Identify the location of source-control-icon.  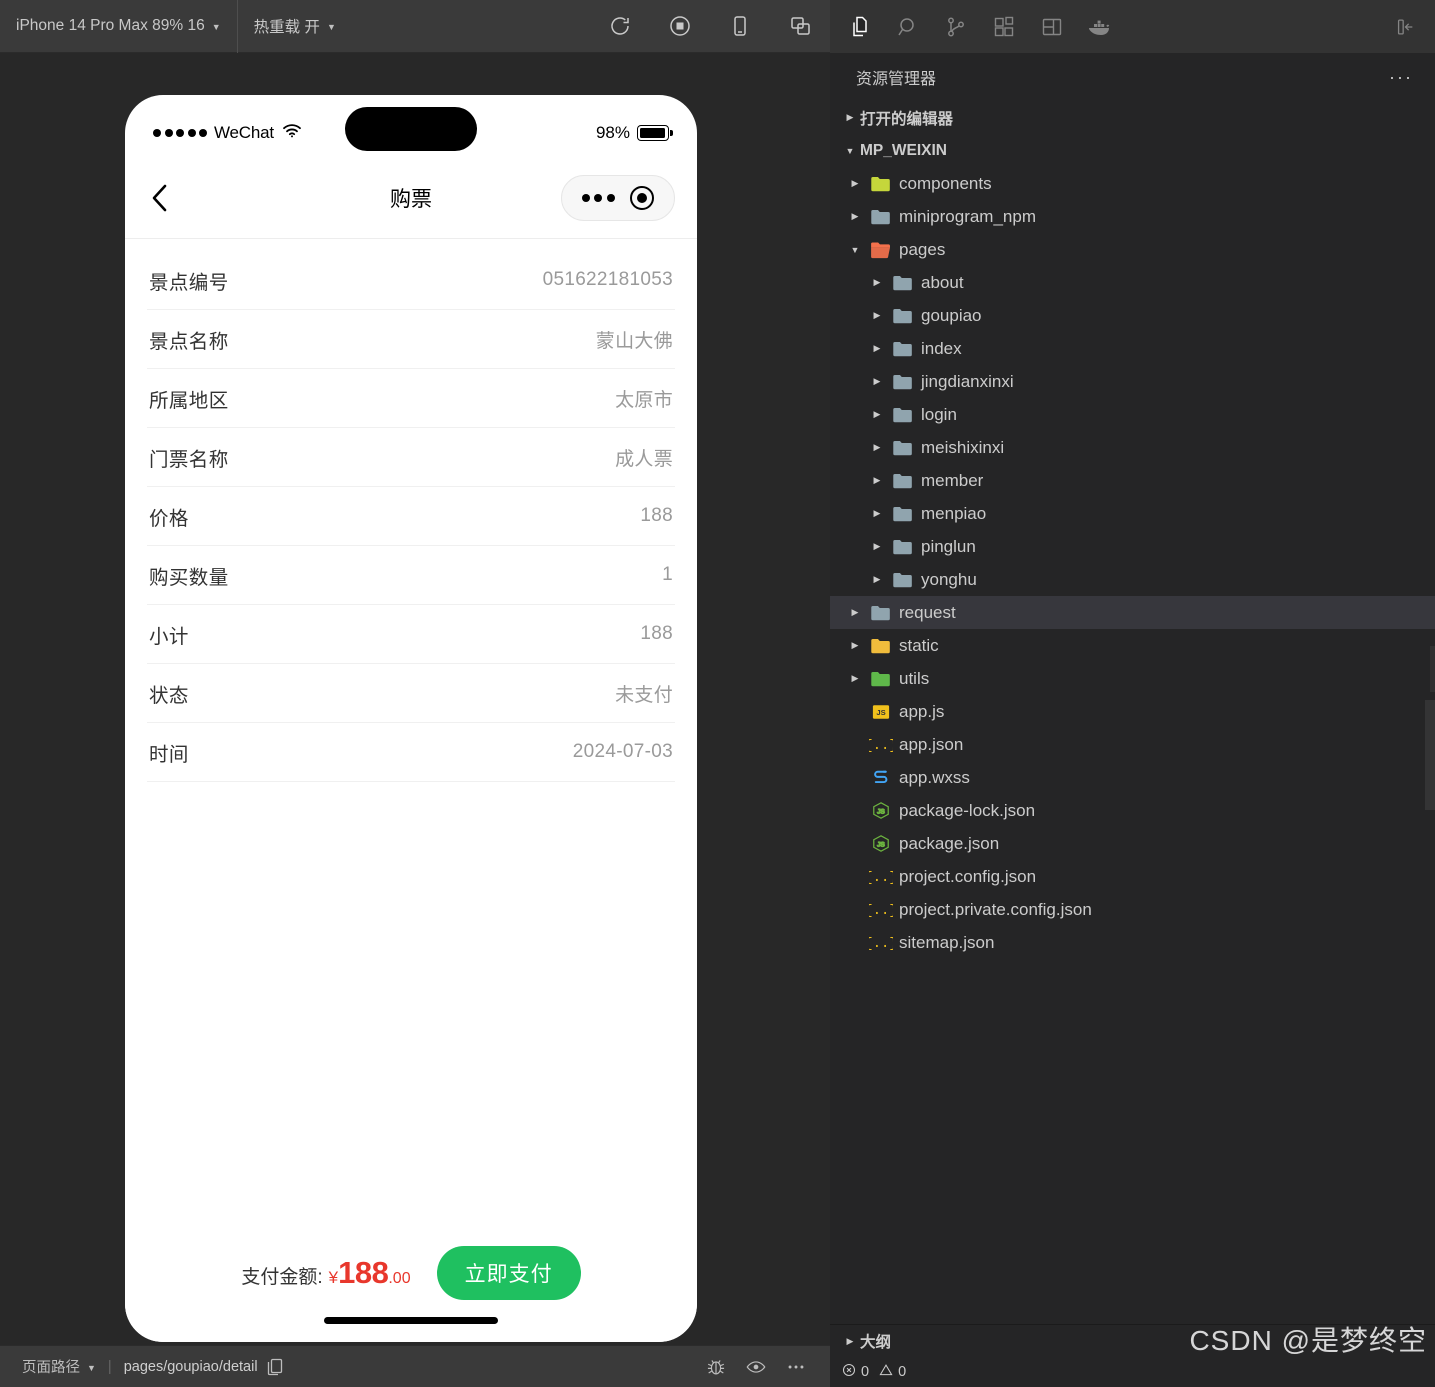
(956, 26).